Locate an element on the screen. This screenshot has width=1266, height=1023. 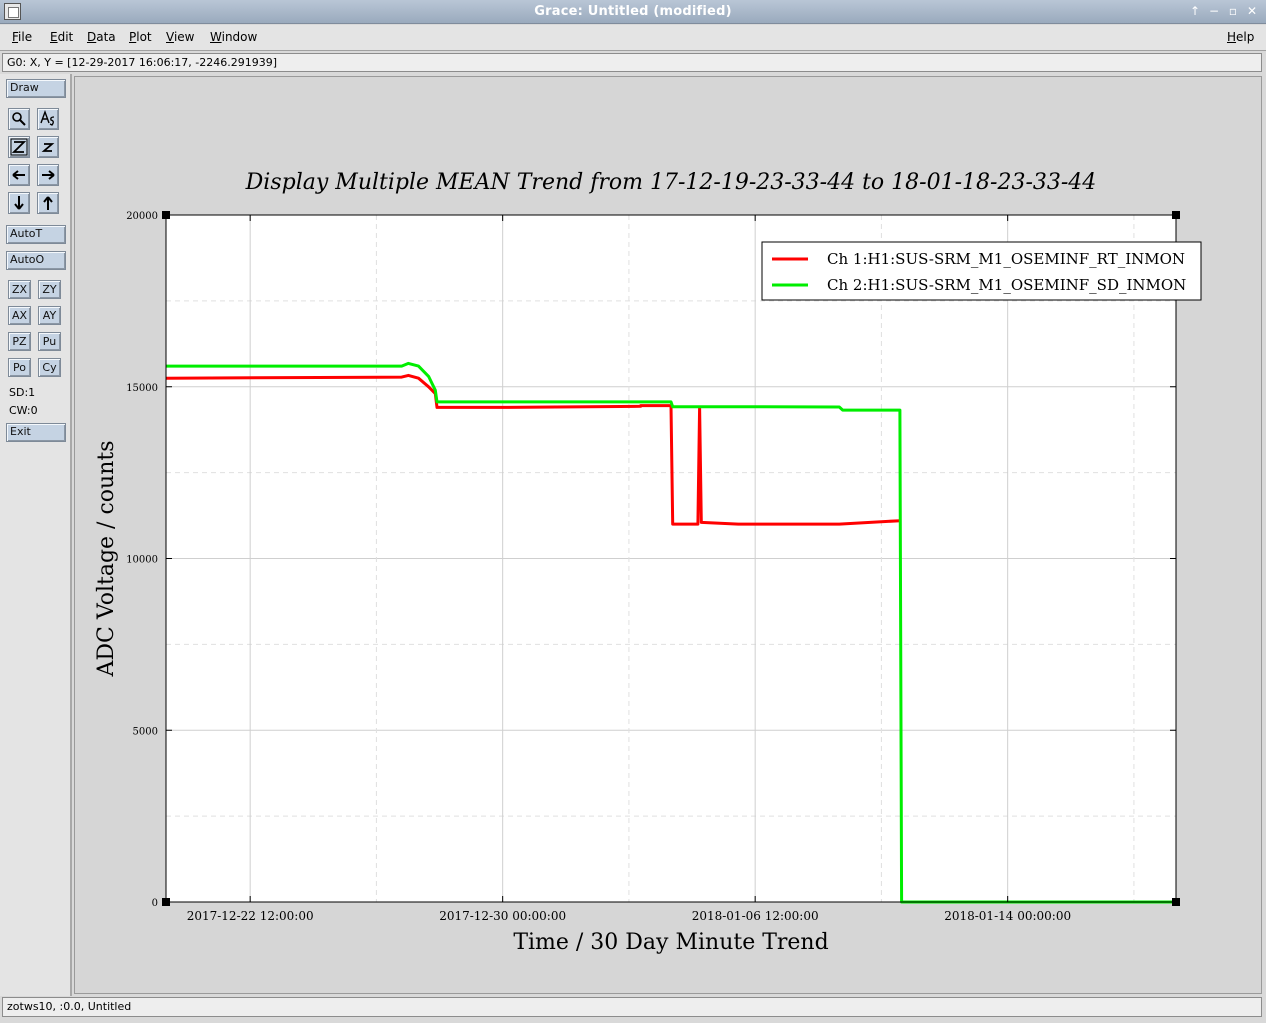
zoom-y-button: ZY is located at coordinates (49, 289).